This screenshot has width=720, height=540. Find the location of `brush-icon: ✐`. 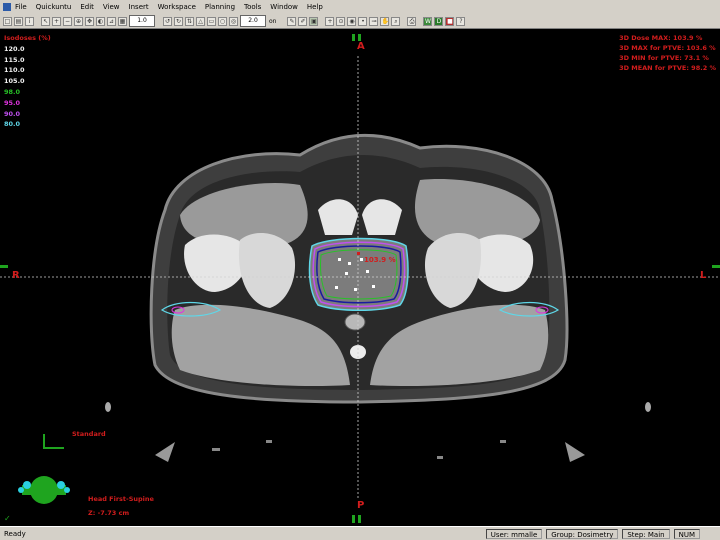

brush-icon: ✐ is located at coordinates (303, 21).